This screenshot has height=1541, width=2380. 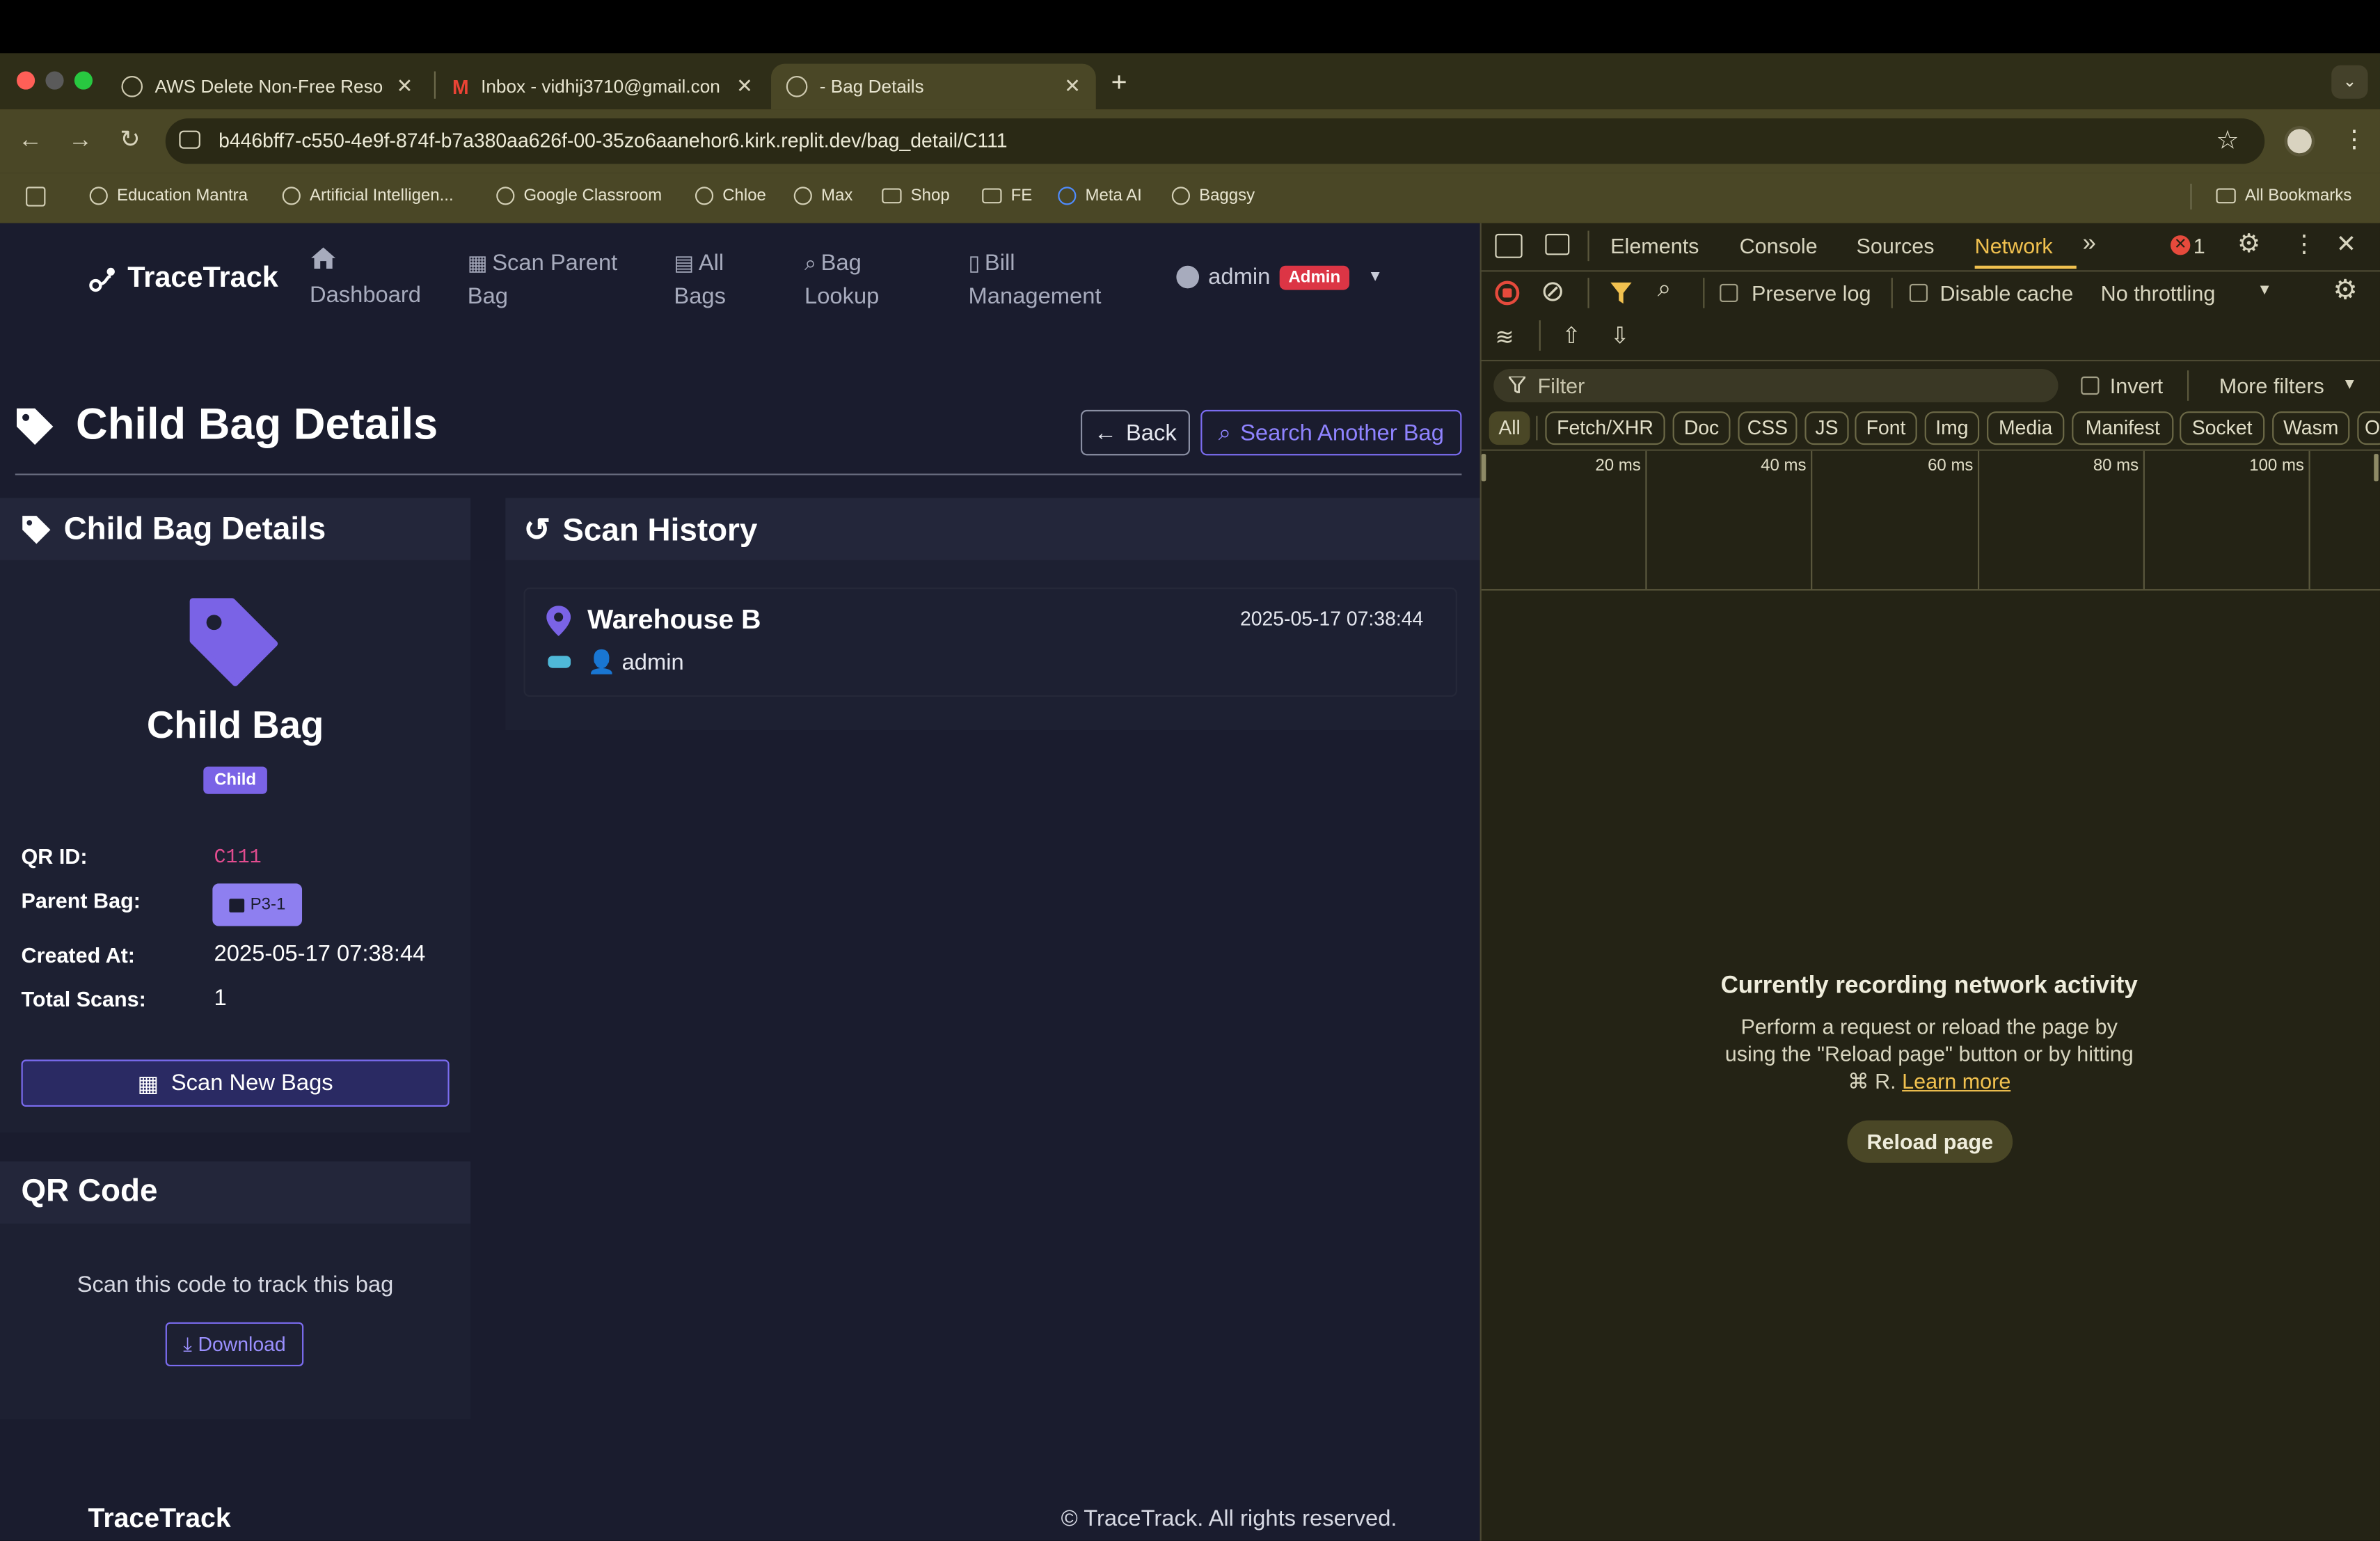 I want to click on type-filter-css: CSS, so click(x=1768, y=428).